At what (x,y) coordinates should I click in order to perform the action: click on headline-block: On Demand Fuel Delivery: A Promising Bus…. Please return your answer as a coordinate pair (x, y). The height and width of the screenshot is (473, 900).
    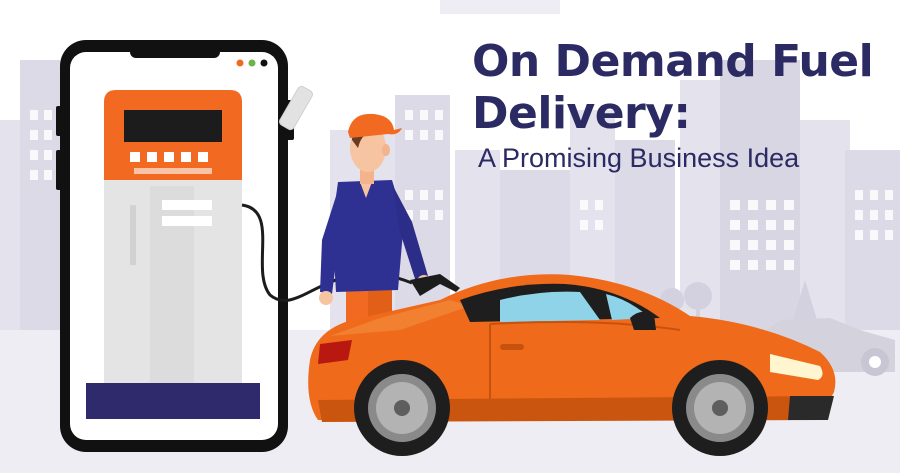
    Looking at the image, I should click on (682, 105).